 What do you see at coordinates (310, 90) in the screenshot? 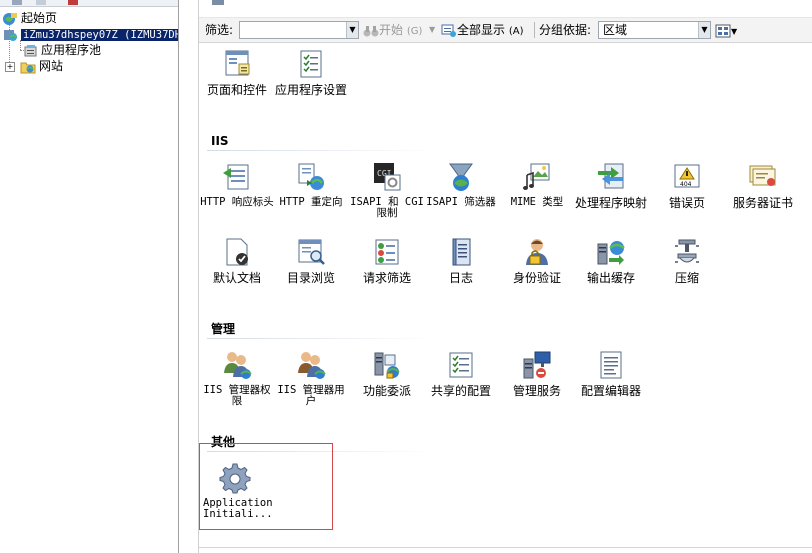
I see `feature-label: 应用程序设置` at bounding box center [310, 90].